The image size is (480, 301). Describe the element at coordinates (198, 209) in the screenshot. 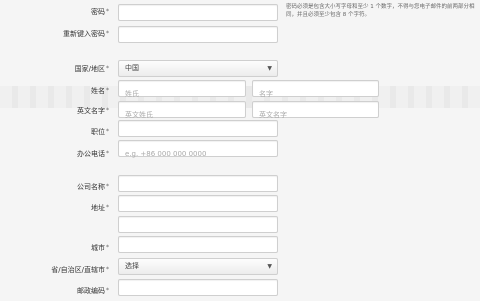

I see `address-line1-input` at that location.